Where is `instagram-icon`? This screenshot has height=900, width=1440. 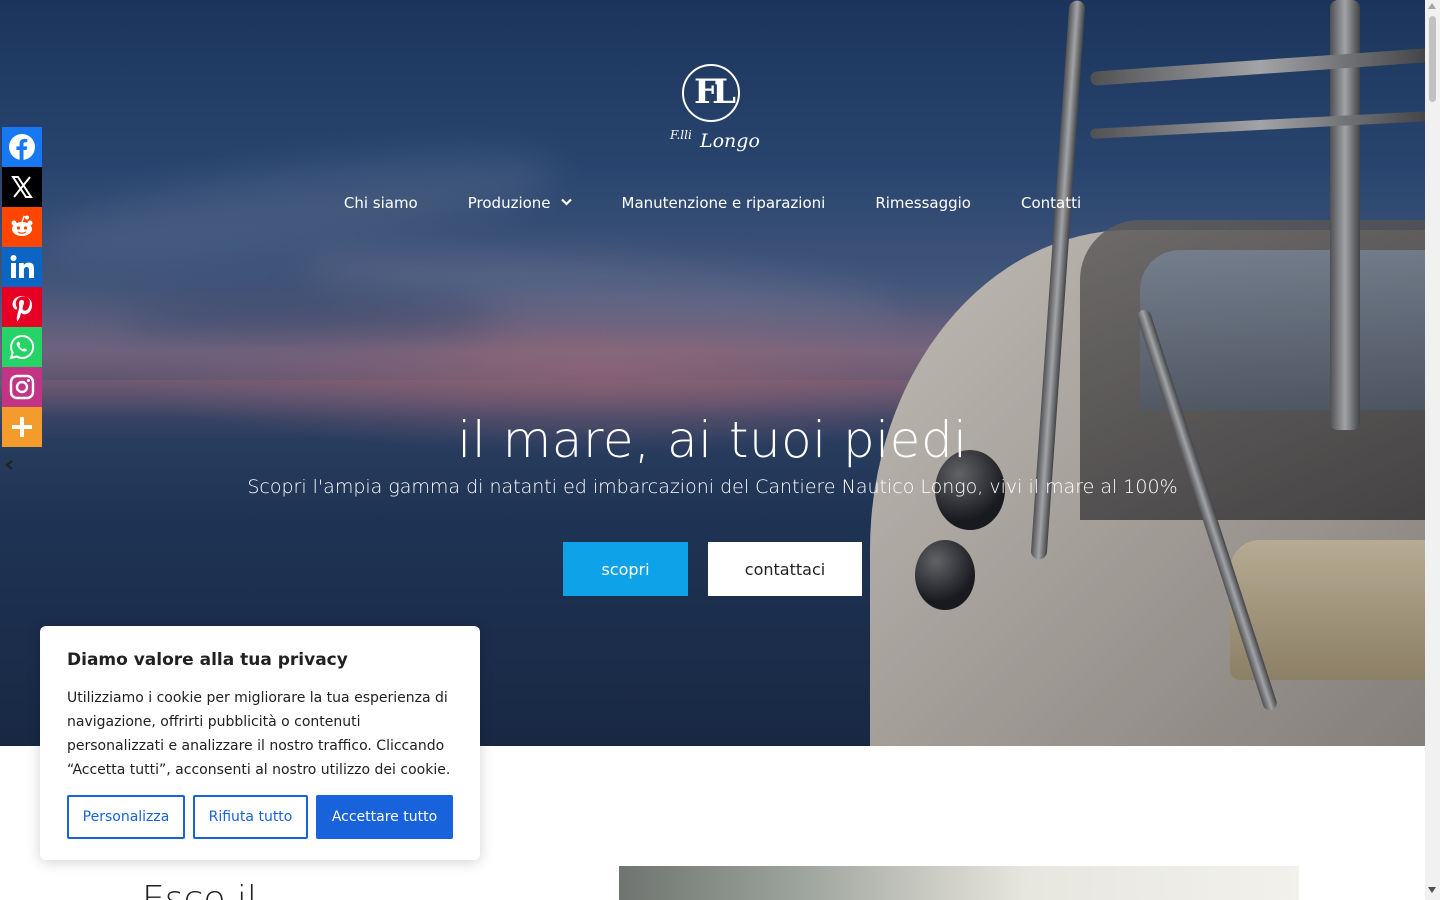 instagram-icon is located at coordinates (22, 387).